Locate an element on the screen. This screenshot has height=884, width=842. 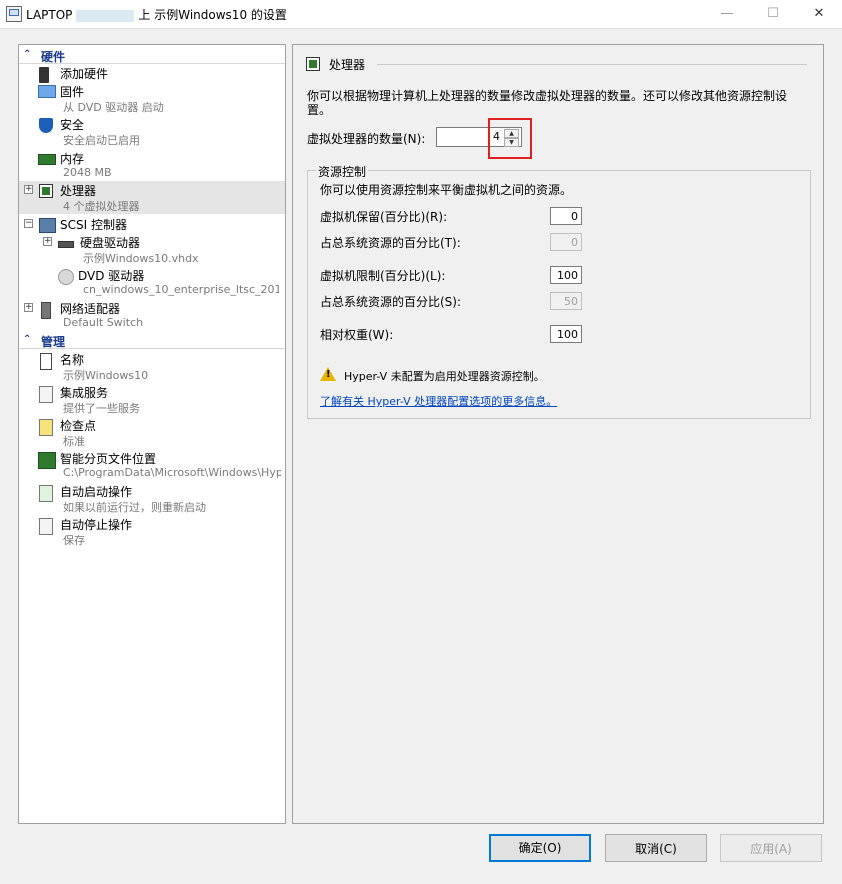
tree-item-sublabel: 示例Windows10.vhdx is located at coordinates (141, 258).